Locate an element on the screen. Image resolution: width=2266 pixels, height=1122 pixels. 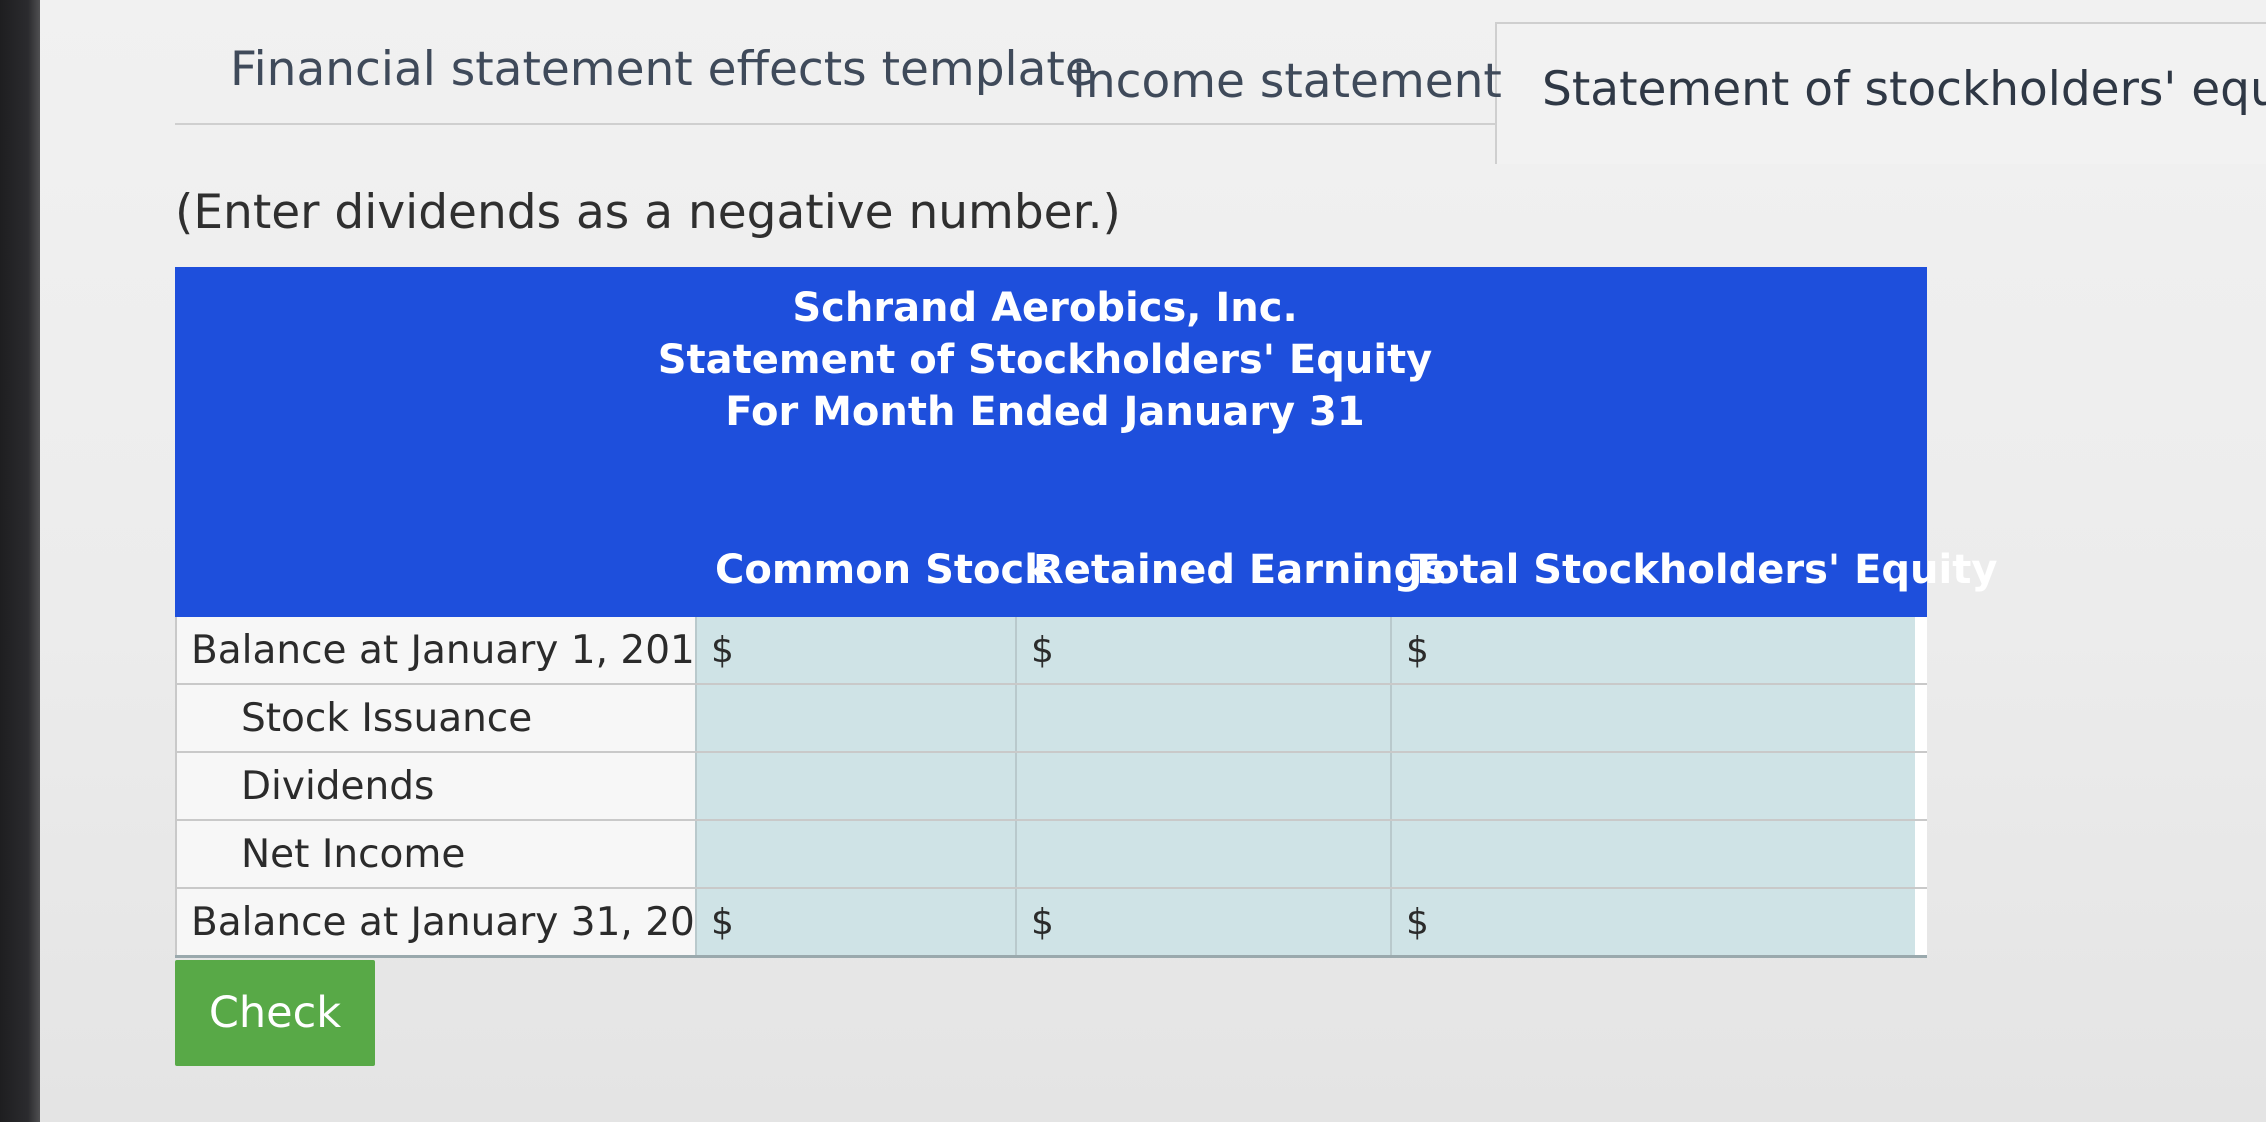
column-header-common-stock: Common Stock is located at coordinates (883, 570).